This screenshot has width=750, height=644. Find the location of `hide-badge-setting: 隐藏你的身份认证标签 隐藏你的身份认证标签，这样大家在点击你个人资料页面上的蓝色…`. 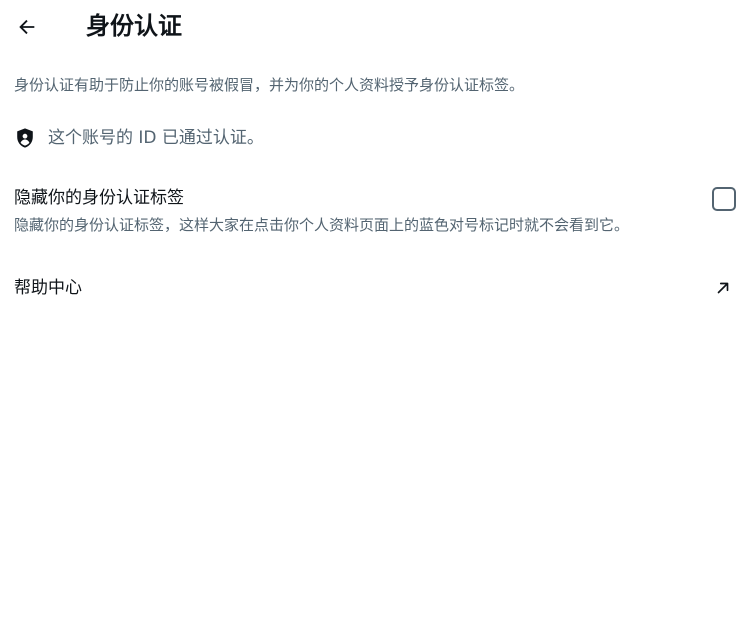

hide-badge-setting: 隐藏你的身份认证标签 隐藏你的身份认证标签，这样大家在点击你个人资料页面上的蓝色… is located at coordinates (375, 210).